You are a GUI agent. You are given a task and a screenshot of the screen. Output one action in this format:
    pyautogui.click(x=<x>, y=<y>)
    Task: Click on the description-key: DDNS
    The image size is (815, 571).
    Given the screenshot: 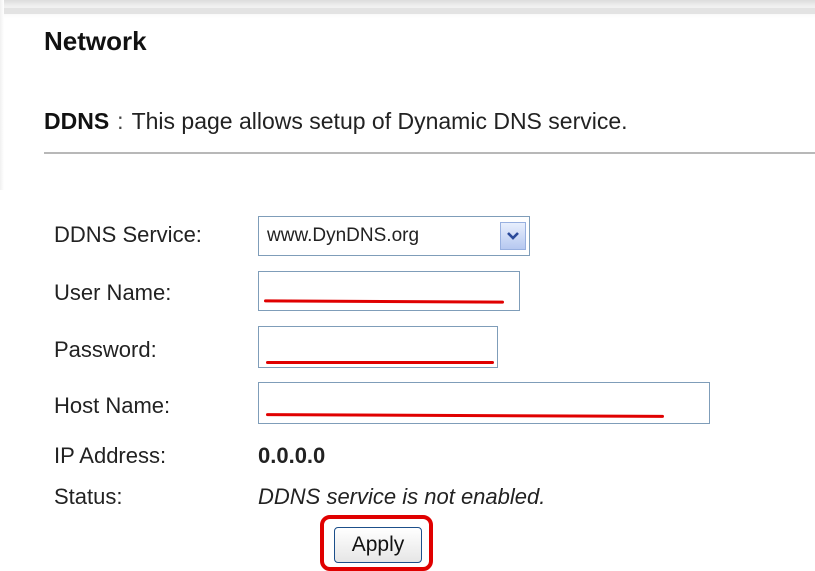 What is the action you would take?
    pyautogui.click(x=77, y=121)
    